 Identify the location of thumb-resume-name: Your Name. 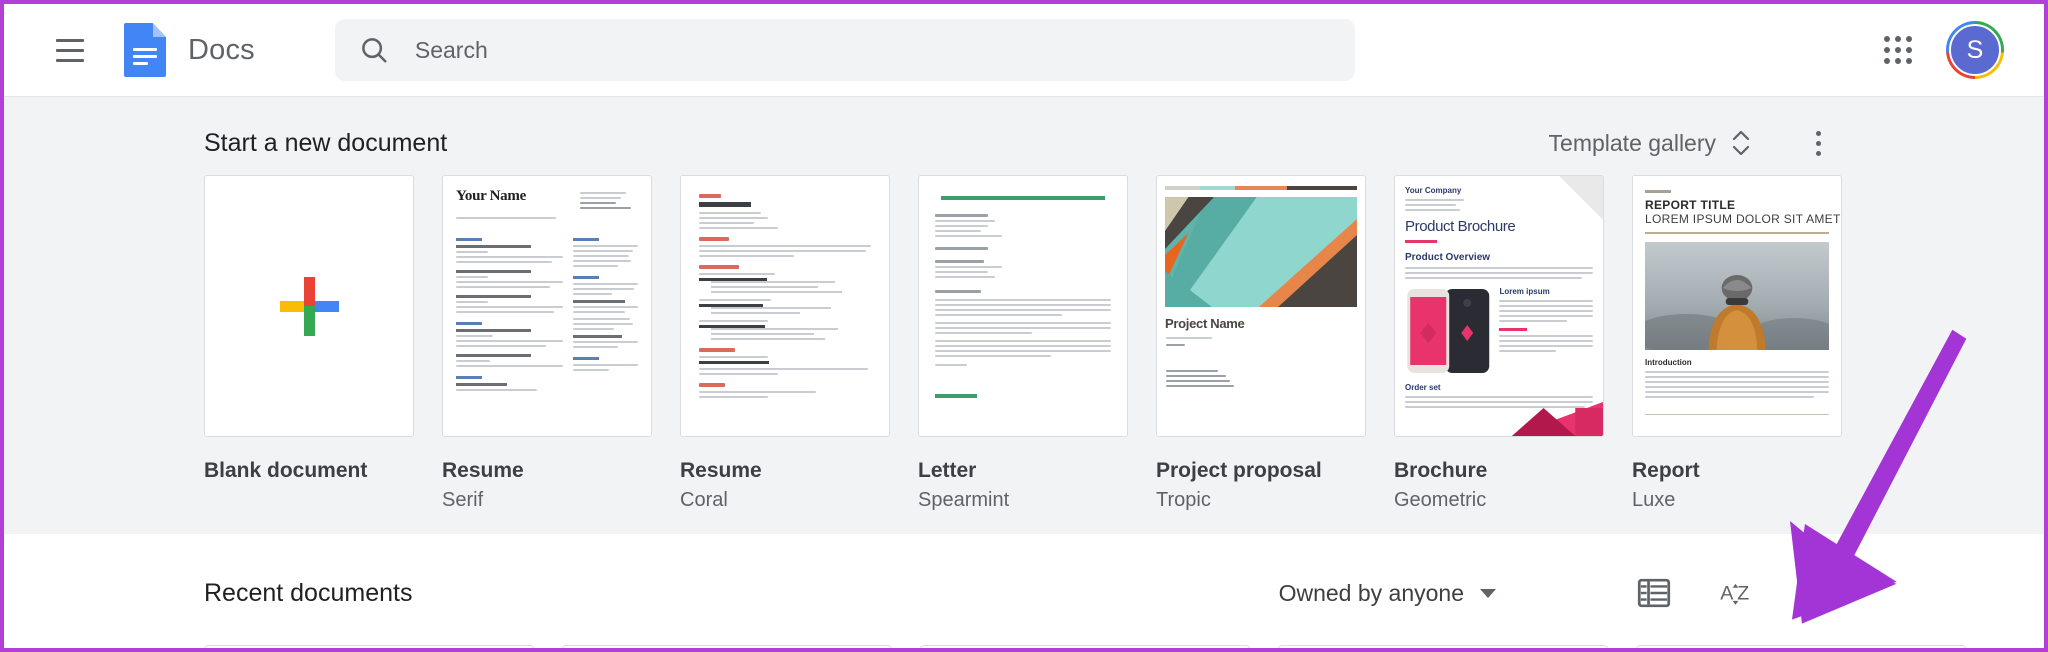
(491, 196).